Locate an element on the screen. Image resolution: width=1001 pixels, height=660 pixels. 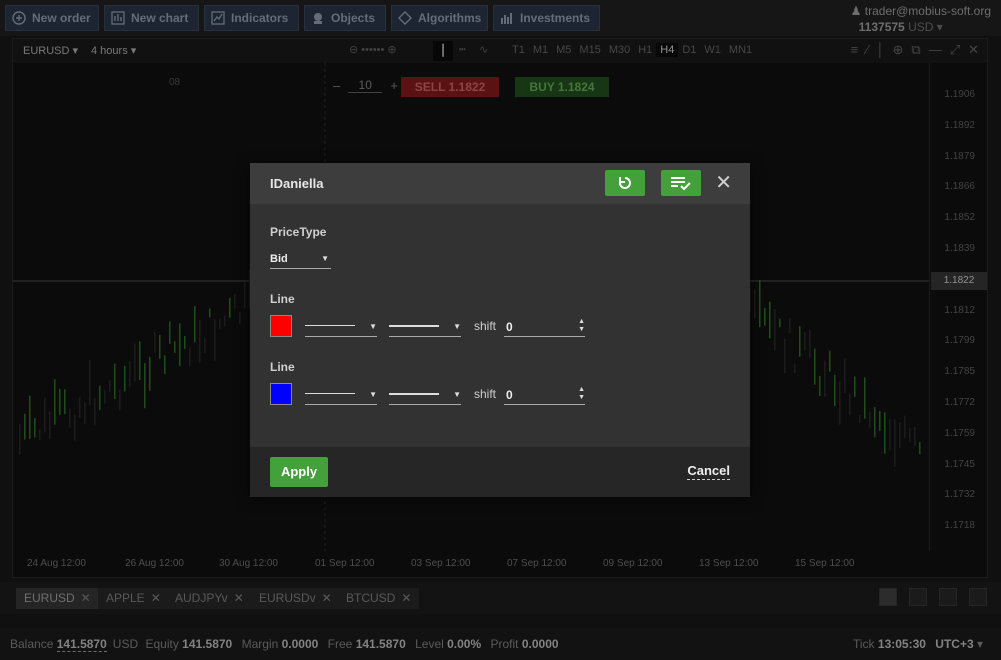
close-icon: ✕ is located at coordinates (723, 183).